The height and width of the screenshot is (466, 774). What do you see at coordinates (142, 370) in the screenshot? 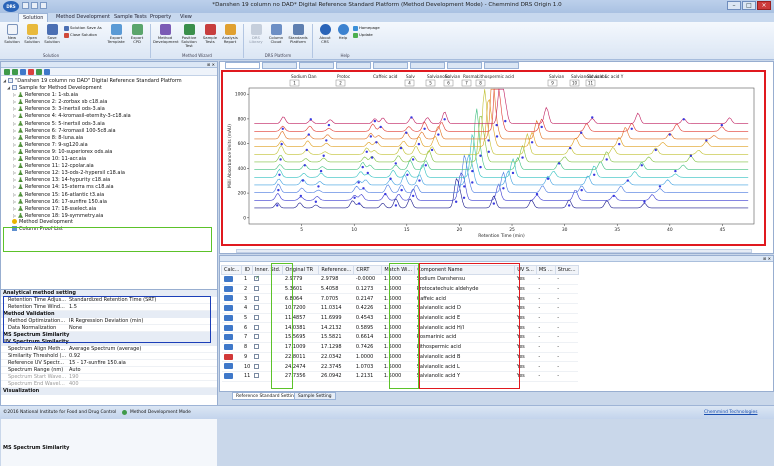
I see `prop-value: Auto` at bounding box center [142, 370].